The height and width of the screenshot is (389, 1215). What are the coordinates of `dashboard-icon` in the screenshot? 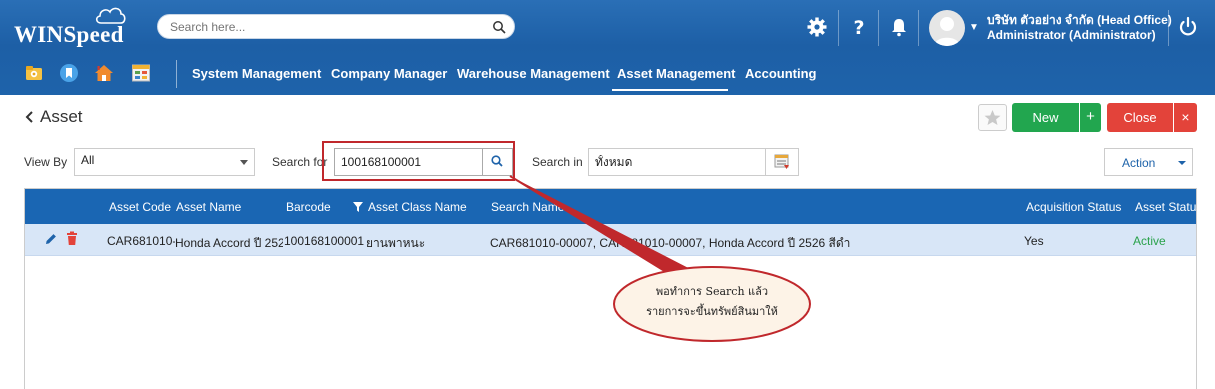 It's located at (141, 73).